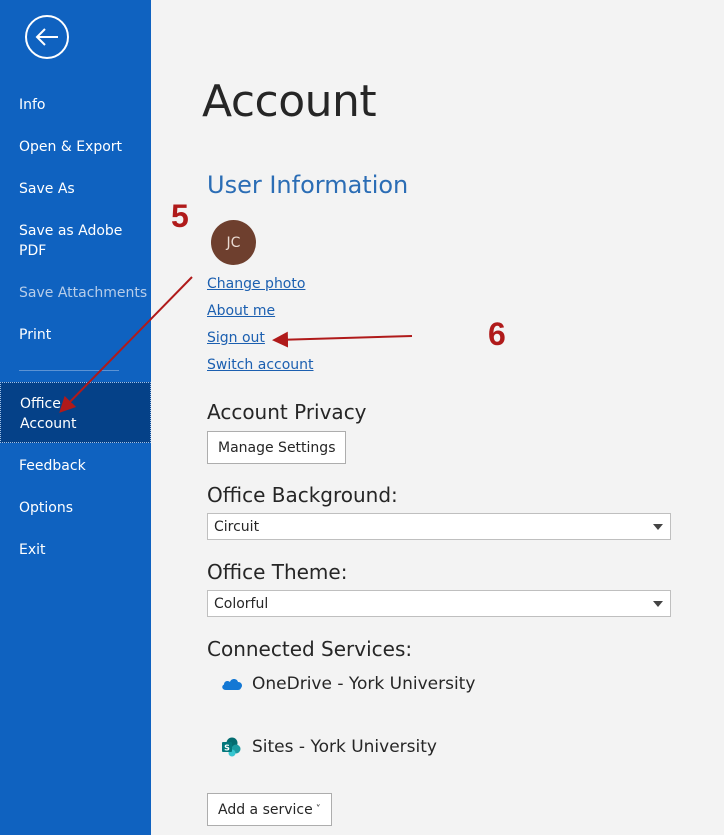 The width and height of the screenshot is (724, 835). I want to click on back-arrow-icon, so click(46, 37).